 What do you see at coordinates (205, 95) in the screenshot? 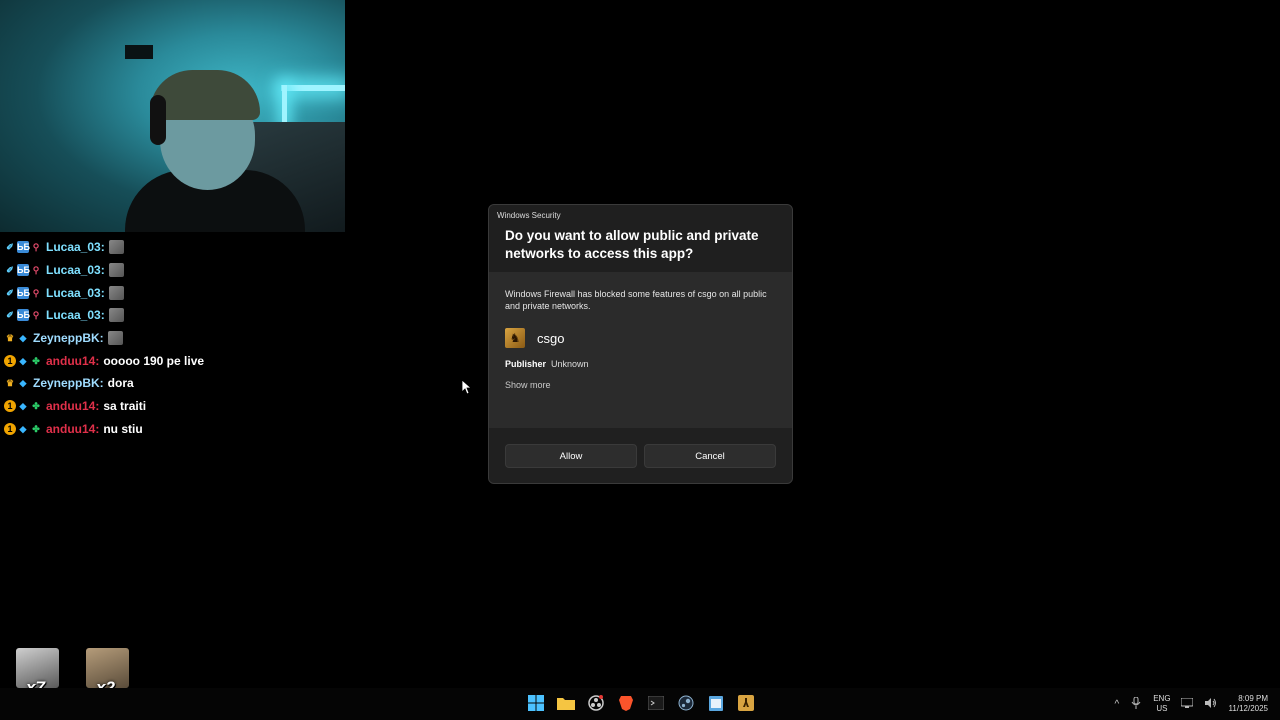
I see `webcam-streamer-cap` at bounding box center [205, 95].